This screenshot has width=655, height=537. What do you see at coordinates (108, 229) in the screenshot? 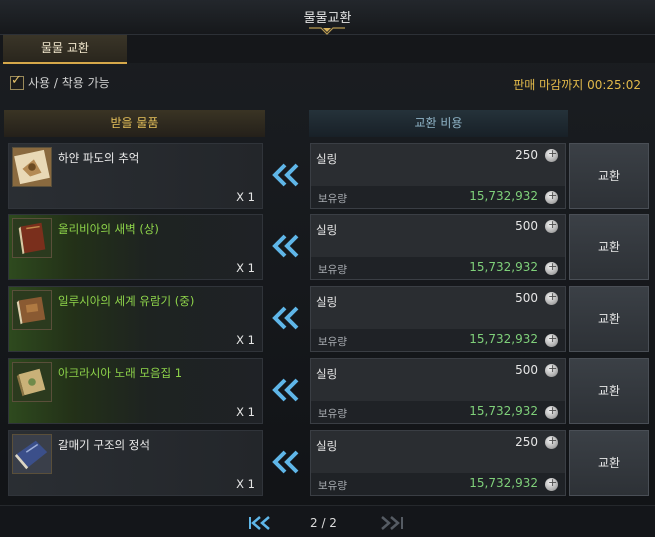
I see `item-name: 올리비아의 새벽 (상)` at bounding box center [108, 229].